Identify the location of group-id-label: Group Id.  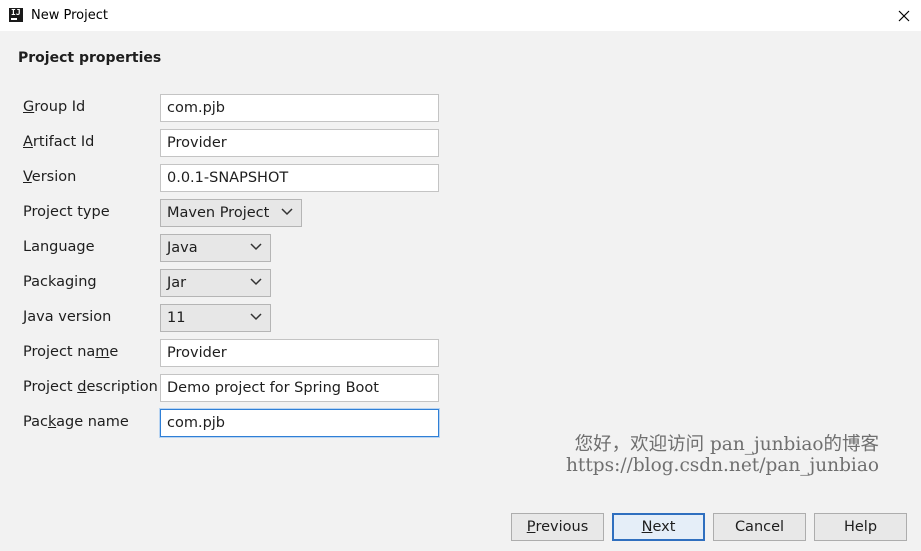
(54, 107).